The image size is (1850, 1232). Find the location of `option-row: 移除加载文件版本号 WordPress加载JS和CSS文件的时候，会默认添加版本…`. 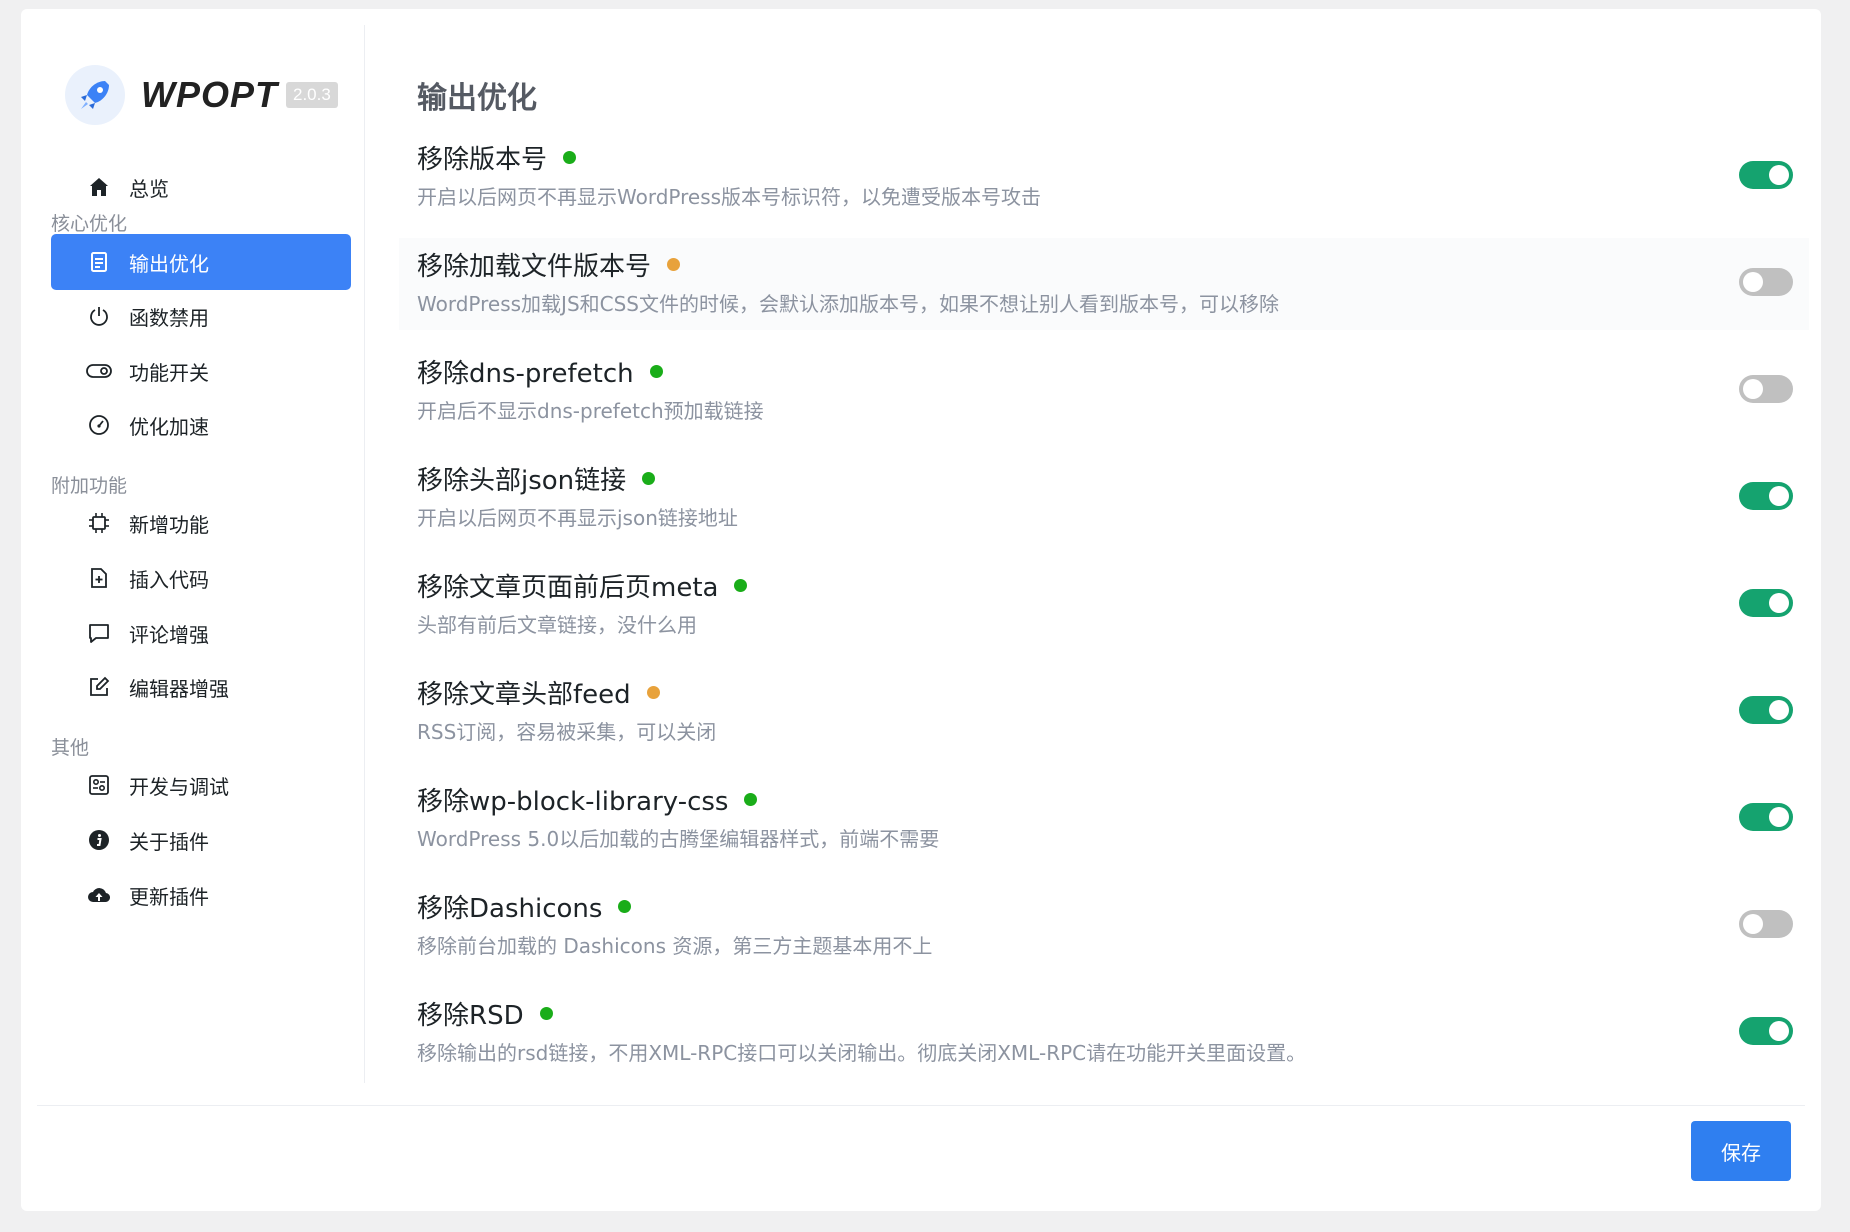

option-row: 移除加载文件版本号 WordPress加载JS和CSS文件的时候，会默认添加版本… is located at coordinates (1104, 284).